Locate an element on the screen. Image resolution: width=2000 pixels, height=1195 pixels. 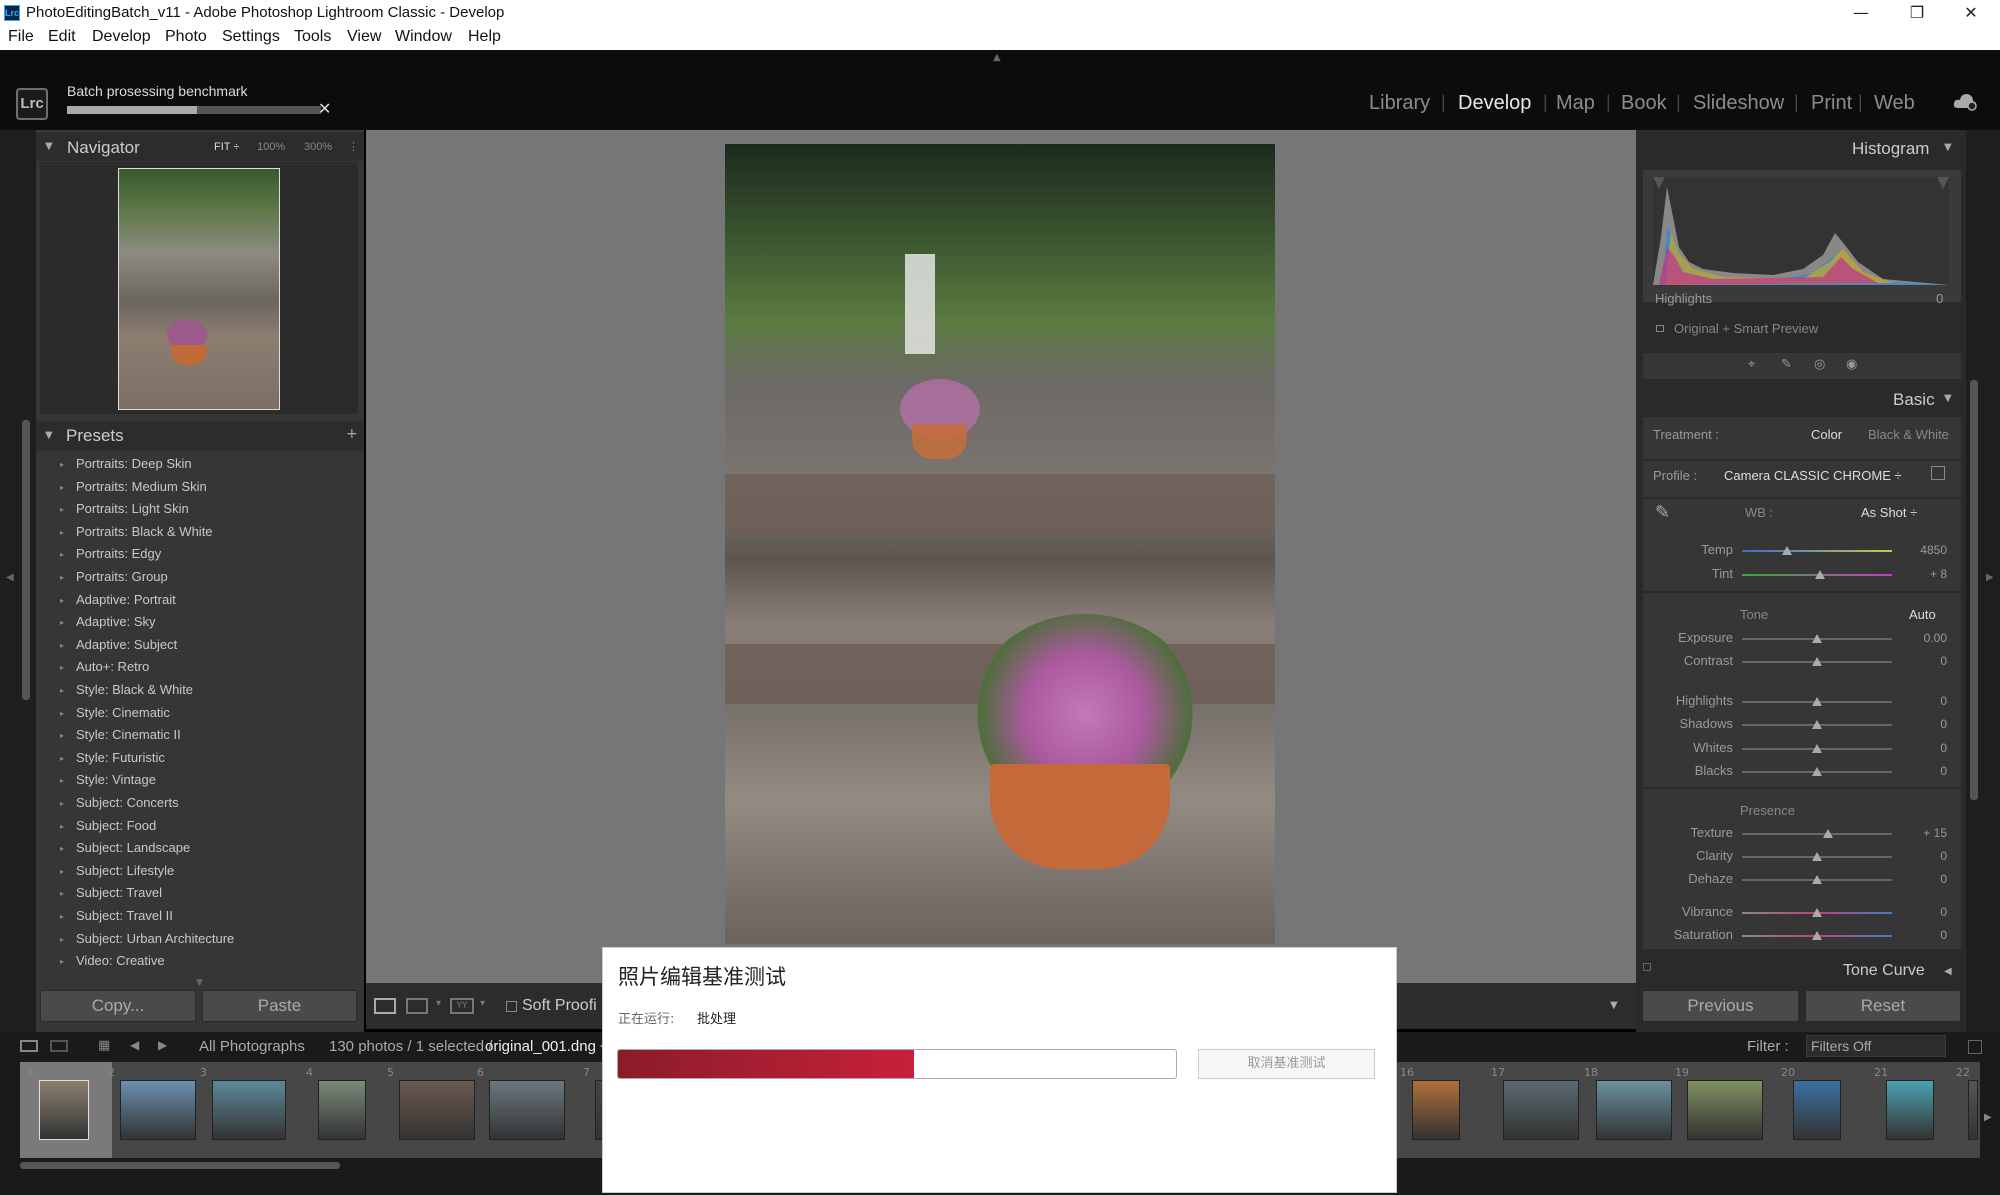
heal-icon: ✎ is located at coordinates (1786, 364).